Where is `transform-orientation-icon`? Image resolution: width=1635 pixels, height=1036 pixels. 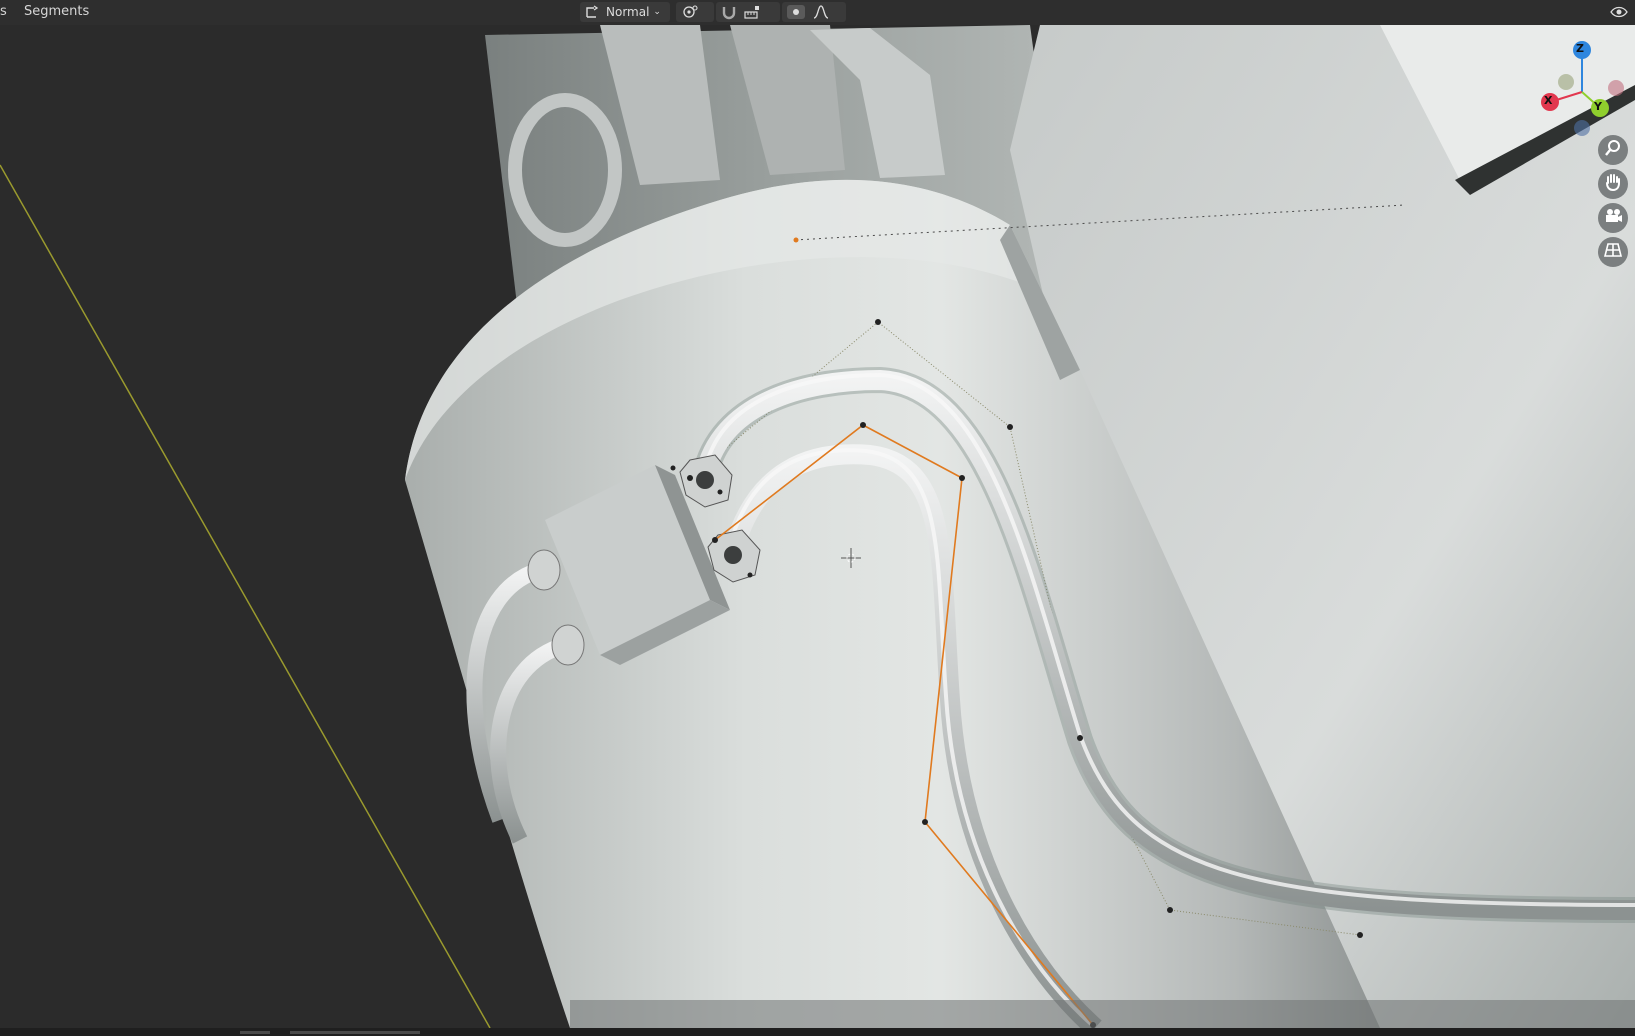 transform-orientation-icon is located at coordinates (593, 12).